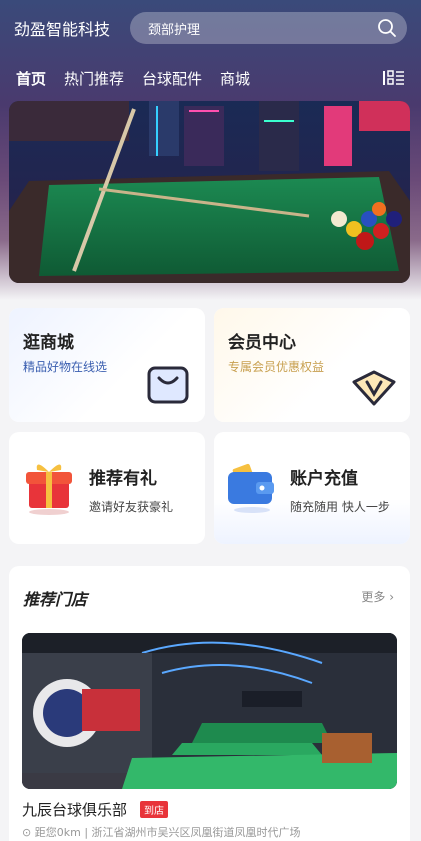 Image resolution: width=421 pixels, height=841 pixels. I want to click on member-card: 会员中心 专属会员优惠权益, so click(312, 365).